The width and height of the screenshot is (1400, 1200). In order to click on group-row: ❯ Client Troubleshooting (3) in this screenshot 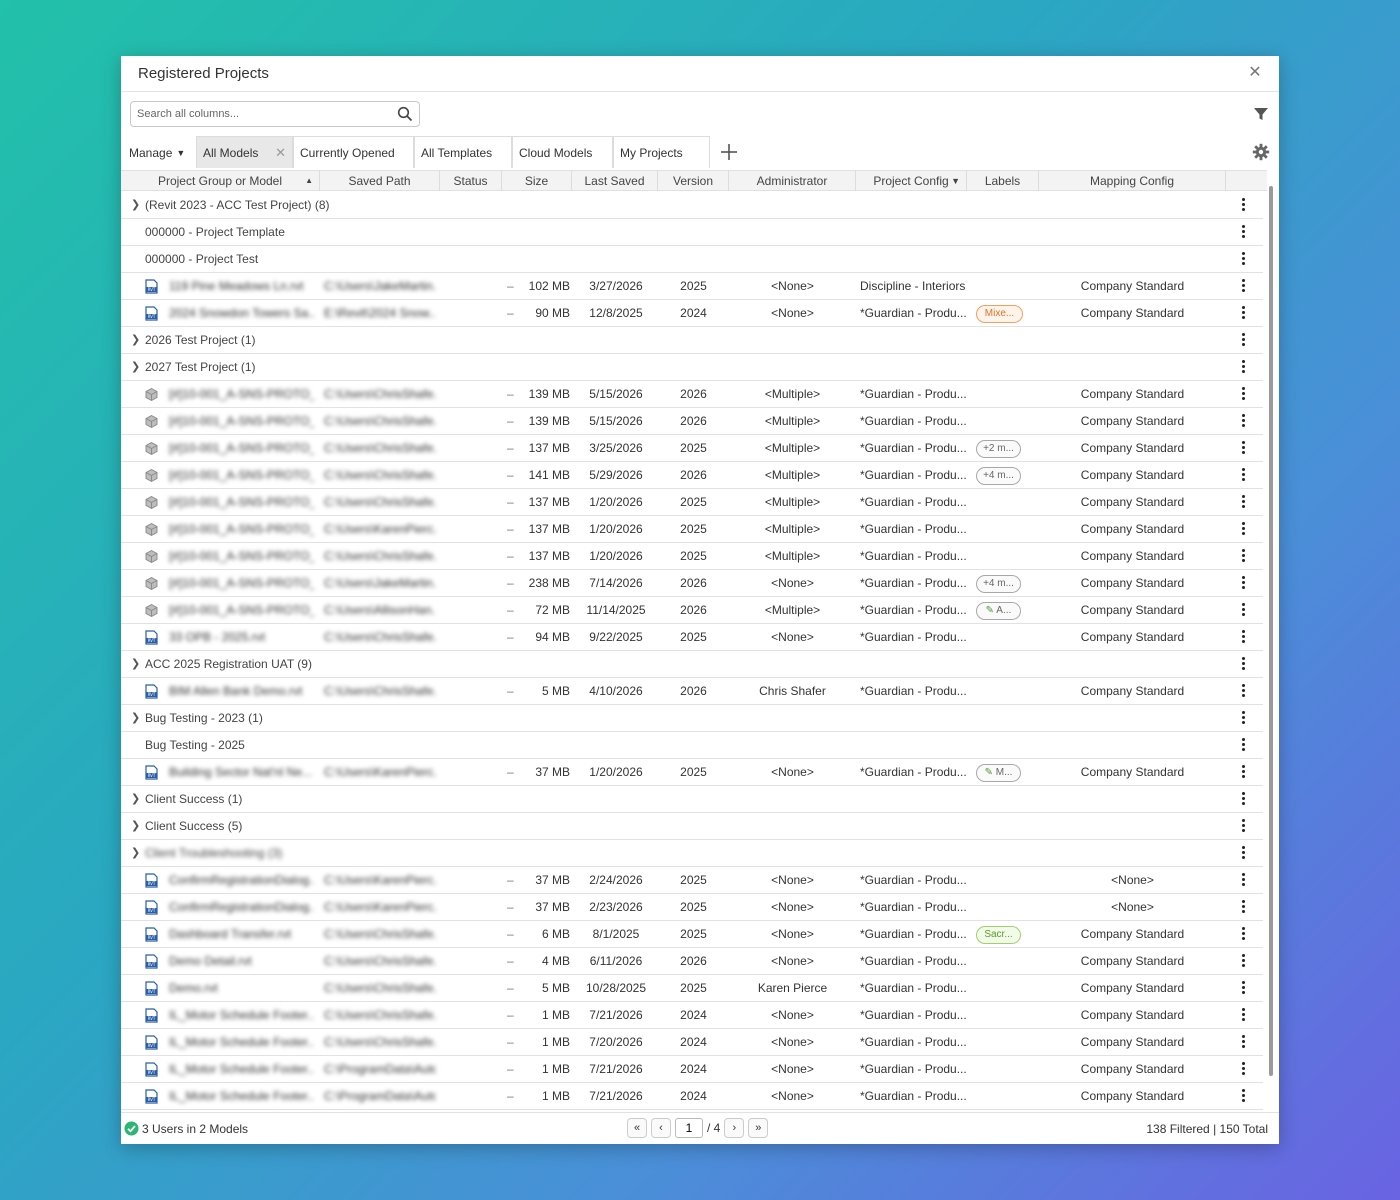, I will do `click(692, 853)`.